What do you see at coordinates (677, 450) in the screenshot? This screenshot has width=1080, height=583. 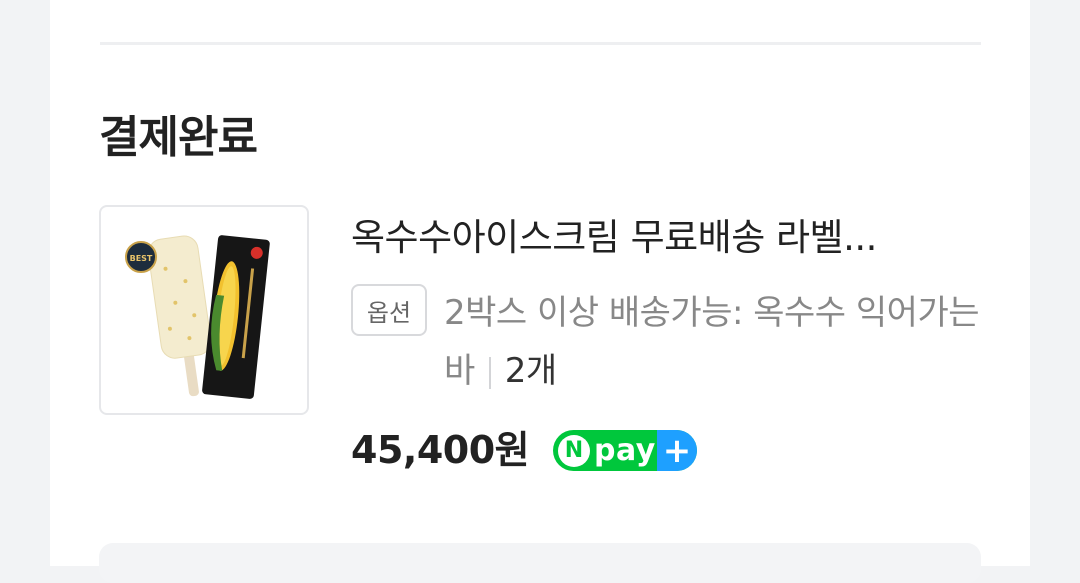 I see `plus-icon: +` at bounding box center [677, 450].